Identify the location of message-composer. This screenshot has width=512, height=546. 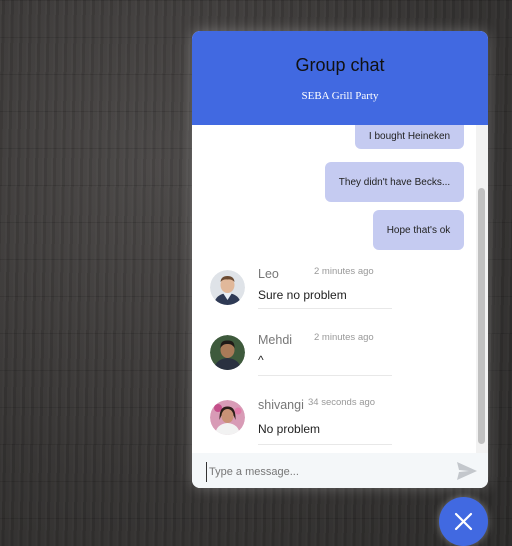
(340, 470).